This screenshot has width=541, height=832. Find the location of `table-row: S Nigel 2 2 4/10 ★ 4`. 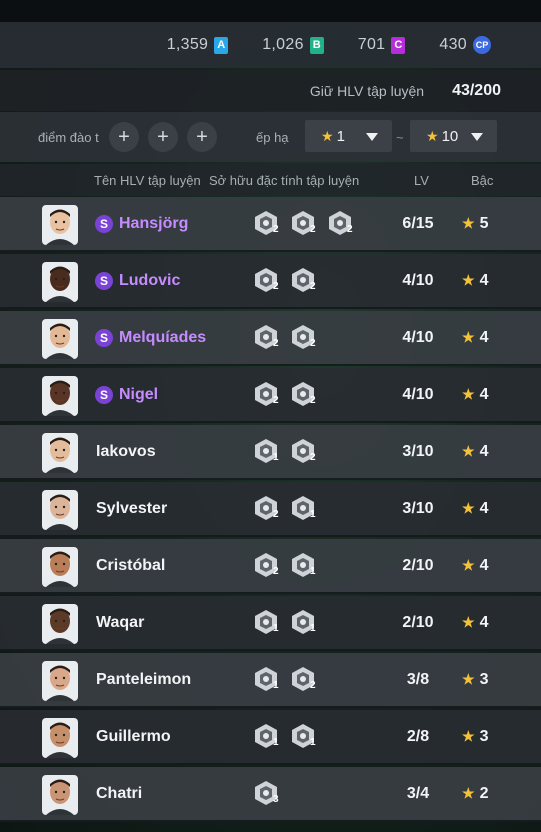

table-row: S Nigel 2 2 4/10 ★ 4 is located at coordinates (270, 395).